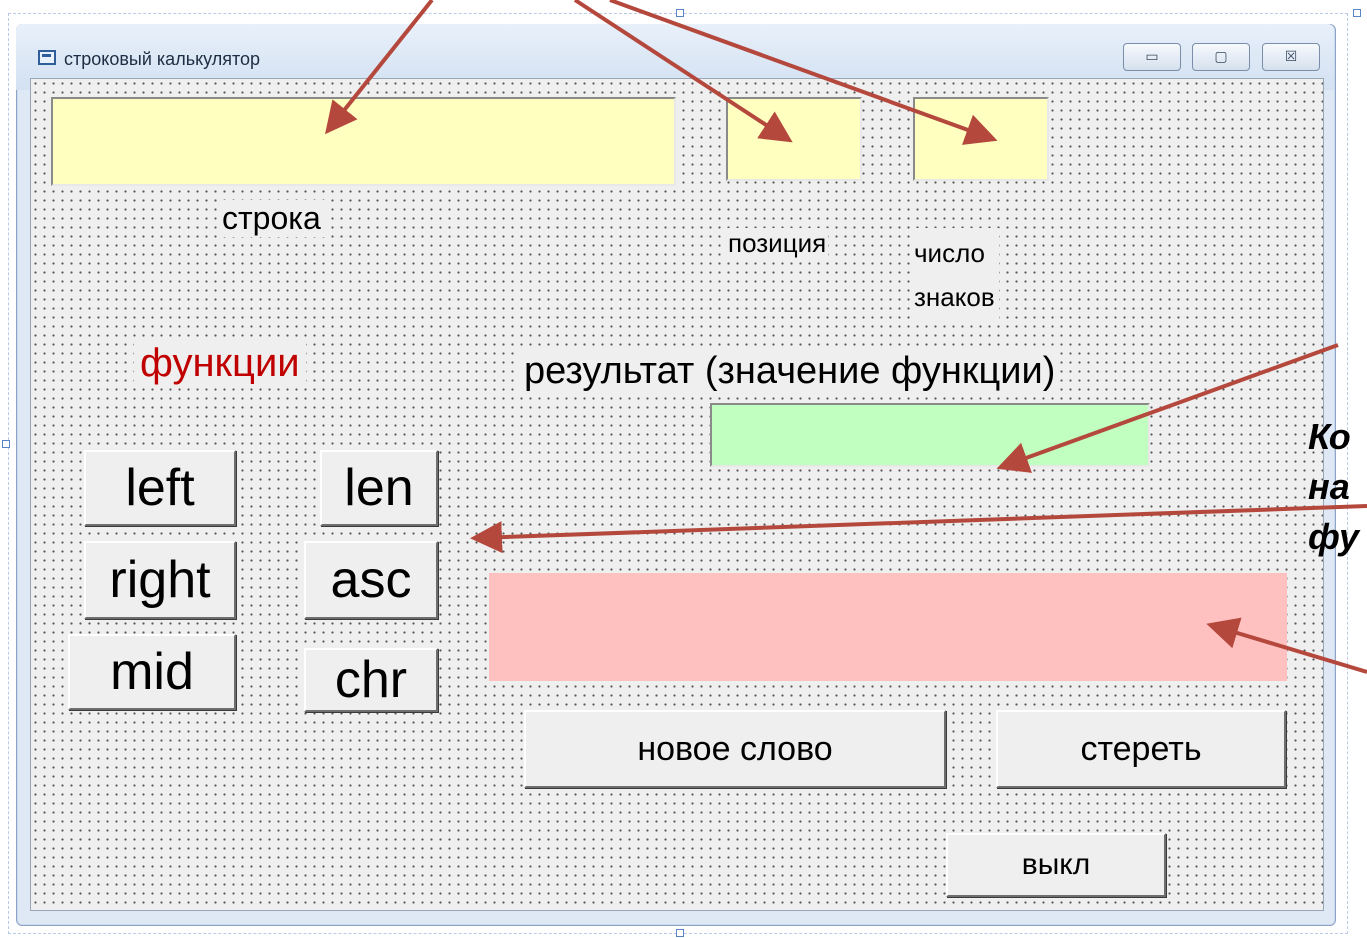  Describe the element at coordinates (379, 67) in the screenshot. I see `arrow-to-string-input` at that location.